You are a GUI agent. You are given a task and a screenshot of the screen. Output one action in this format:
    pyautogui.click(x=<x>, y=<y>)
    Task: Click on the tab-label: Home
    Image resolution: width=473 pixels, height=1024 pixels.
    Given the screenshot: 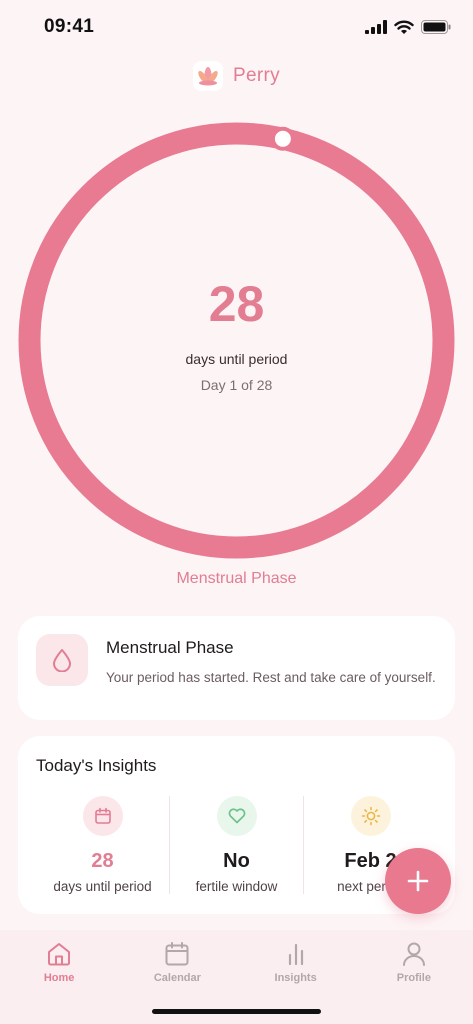 What is the action you would take?
    pyautogui.click(x=59, y=978)
    